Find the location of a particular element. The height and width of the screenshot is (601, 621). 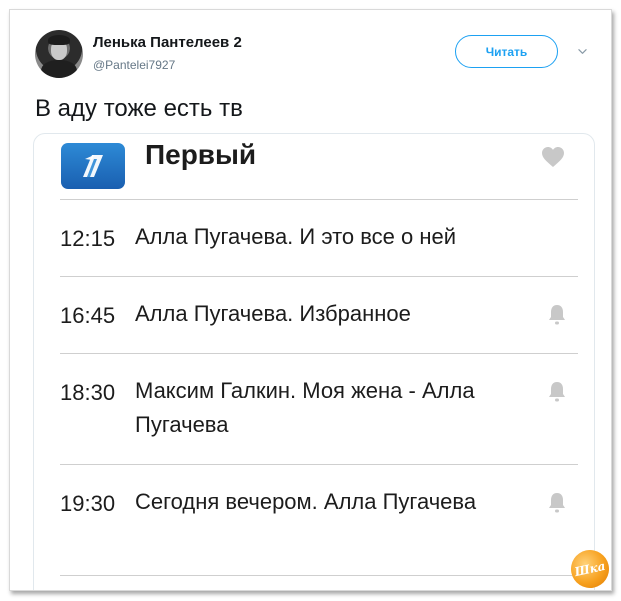

chevron-down-icon is located at coordinates (582, 51).